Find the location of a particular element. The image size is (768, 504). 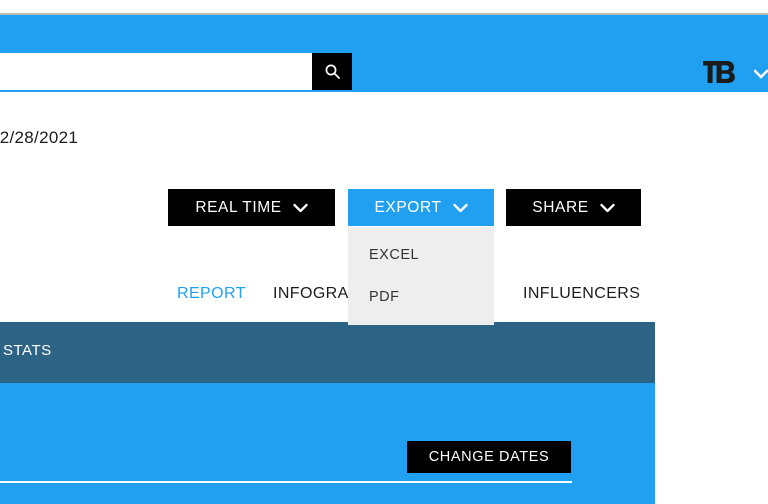

search-icon is located at coordinates (332, 71).